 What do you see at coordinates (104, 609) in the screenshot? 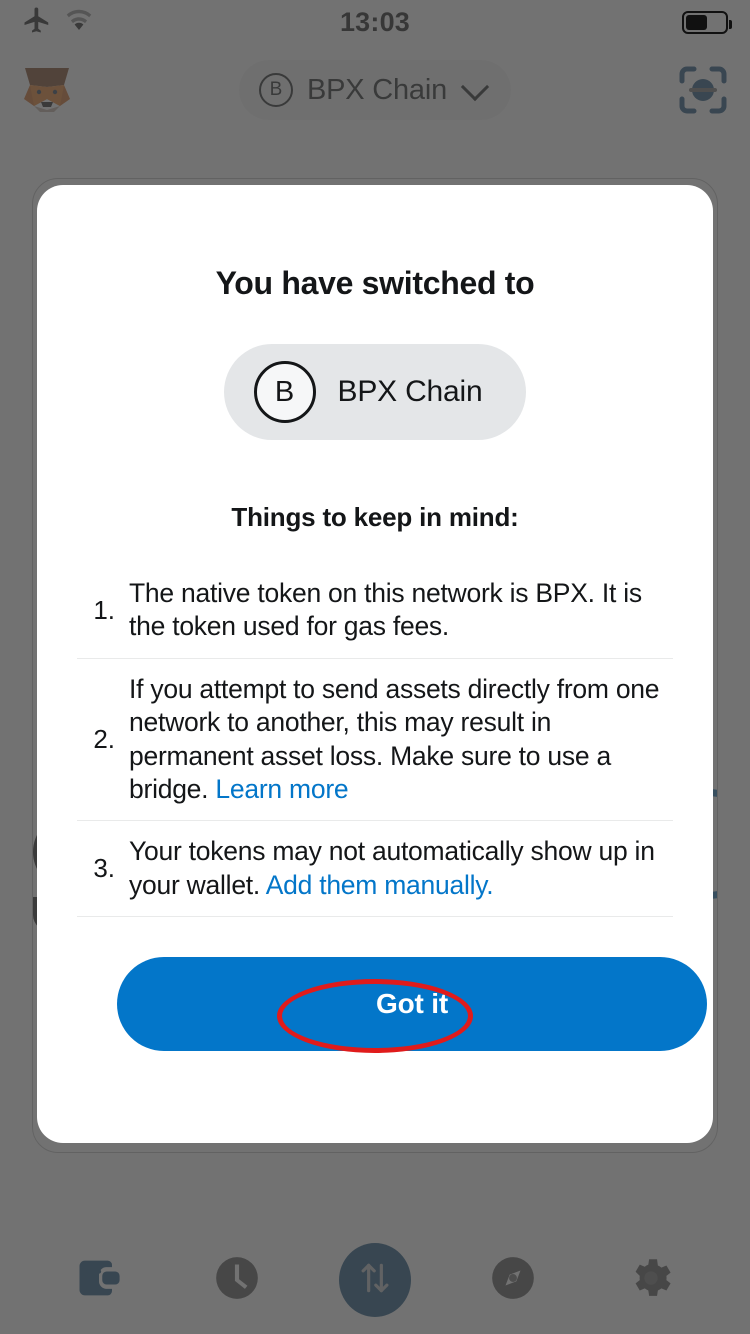
I see `list-item-number: 1.` at bounding box center [104, 609].